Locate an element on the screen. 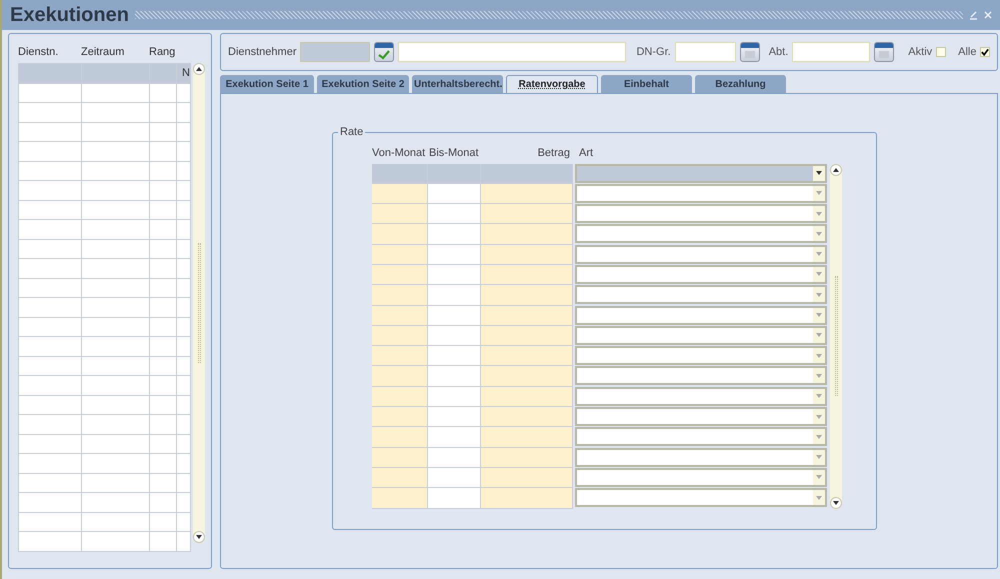 The width and height of the screenshot is (1000, 579). checkbox is located at coordinates (985, 52).